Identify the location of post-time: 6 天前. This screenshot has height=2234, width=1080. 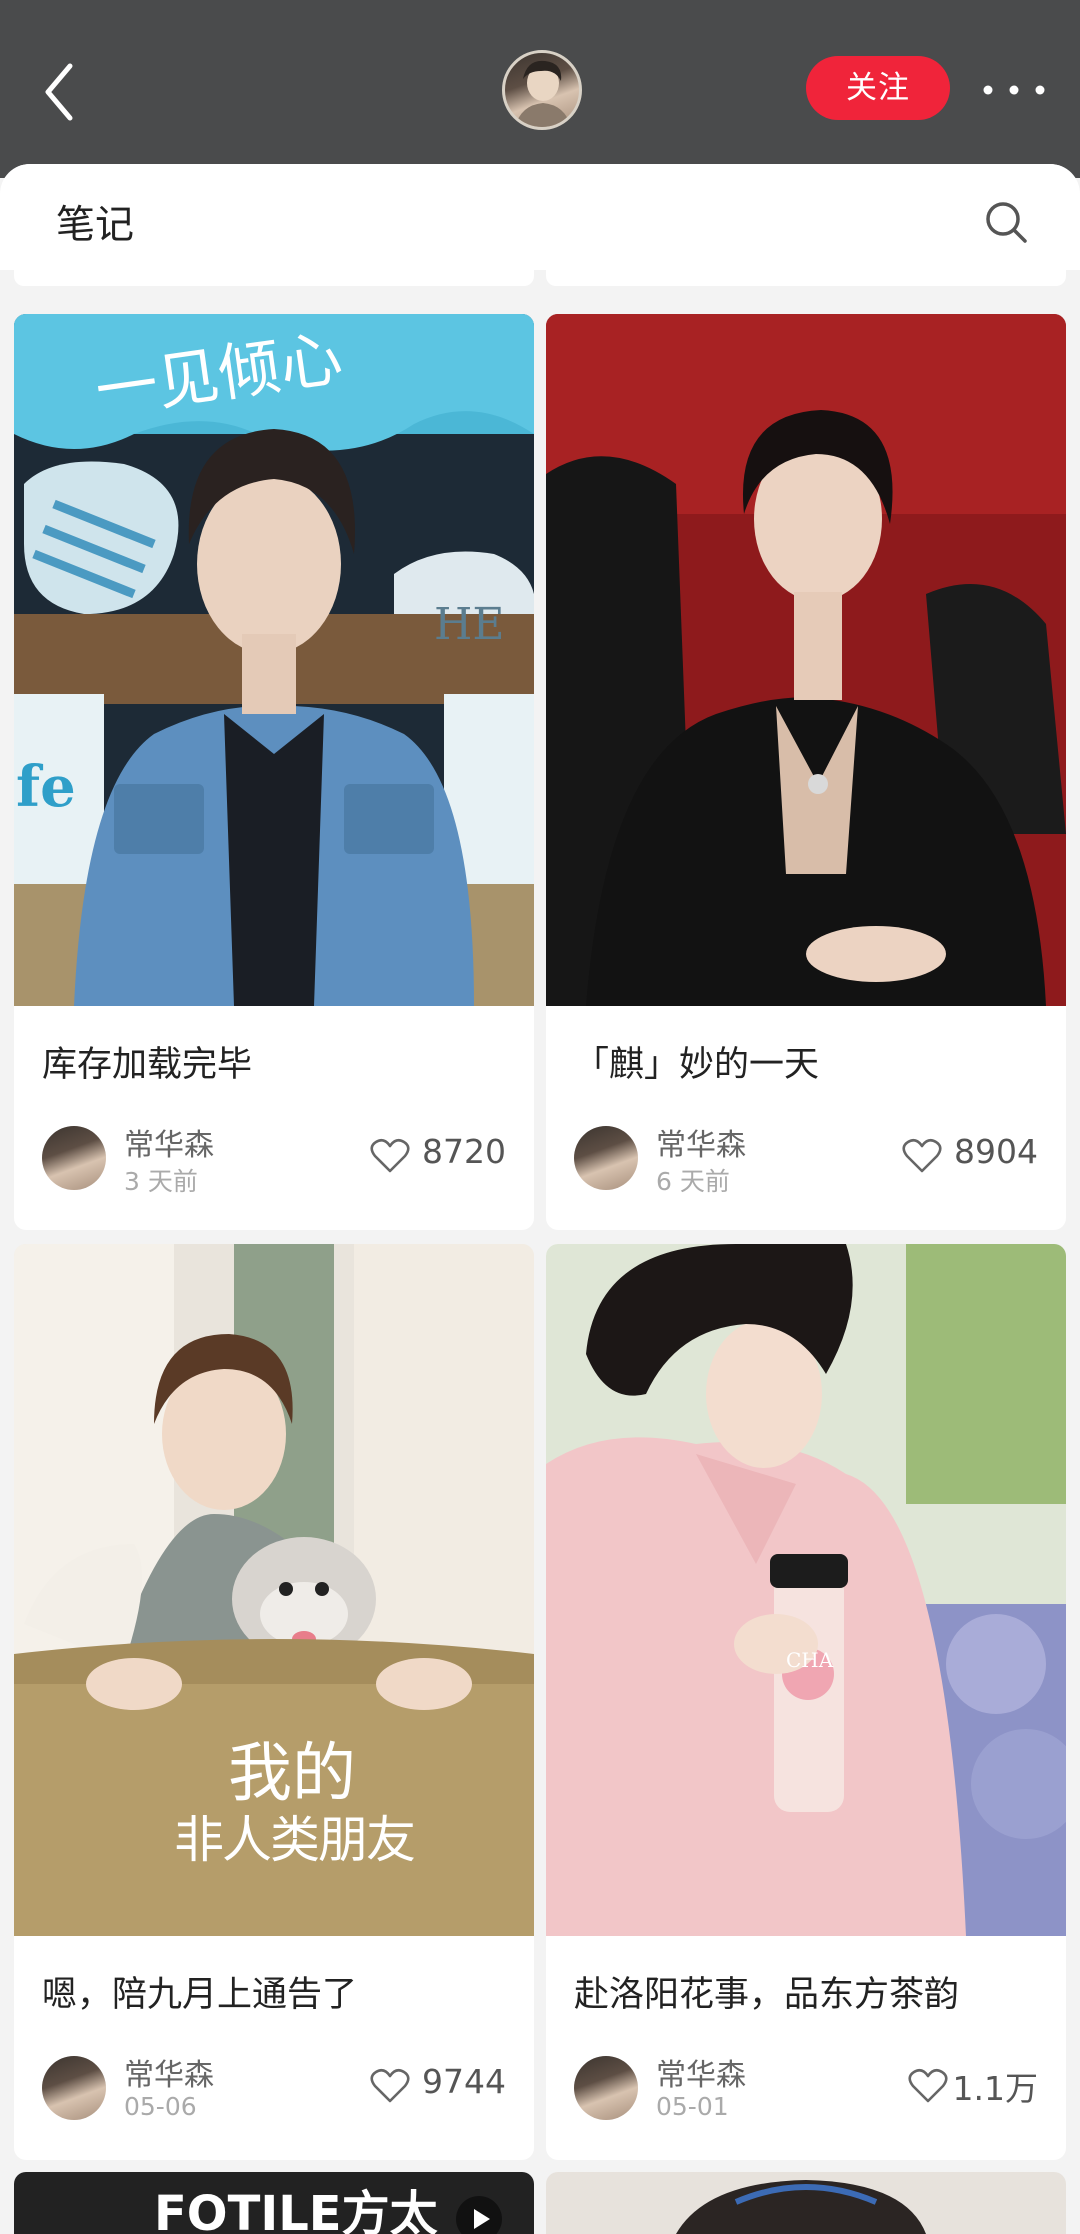
(693, 1181).